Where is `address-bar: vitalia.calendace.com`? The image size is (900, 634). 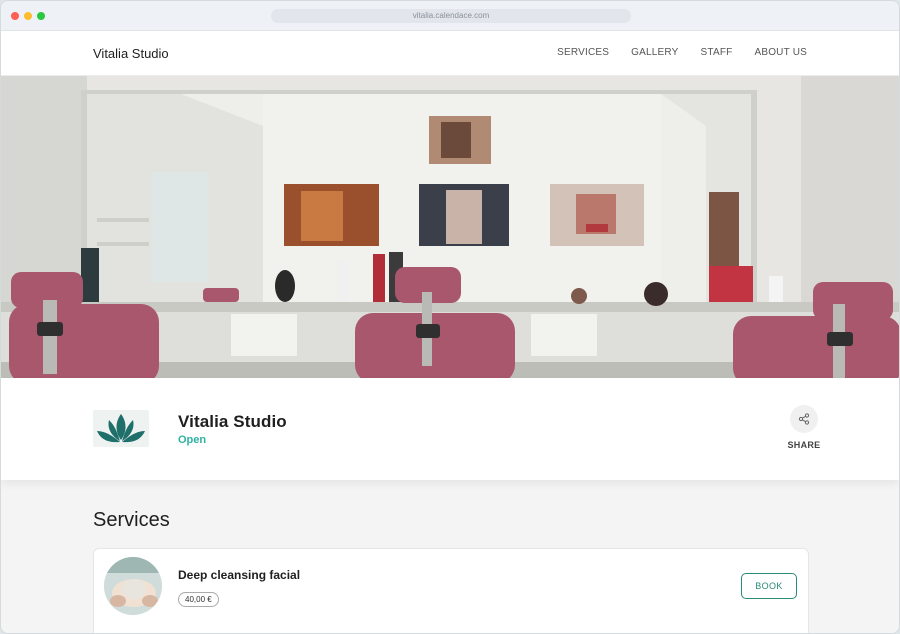 address-bar: vitalia.calendace.com is located at coordinates (451, 16).